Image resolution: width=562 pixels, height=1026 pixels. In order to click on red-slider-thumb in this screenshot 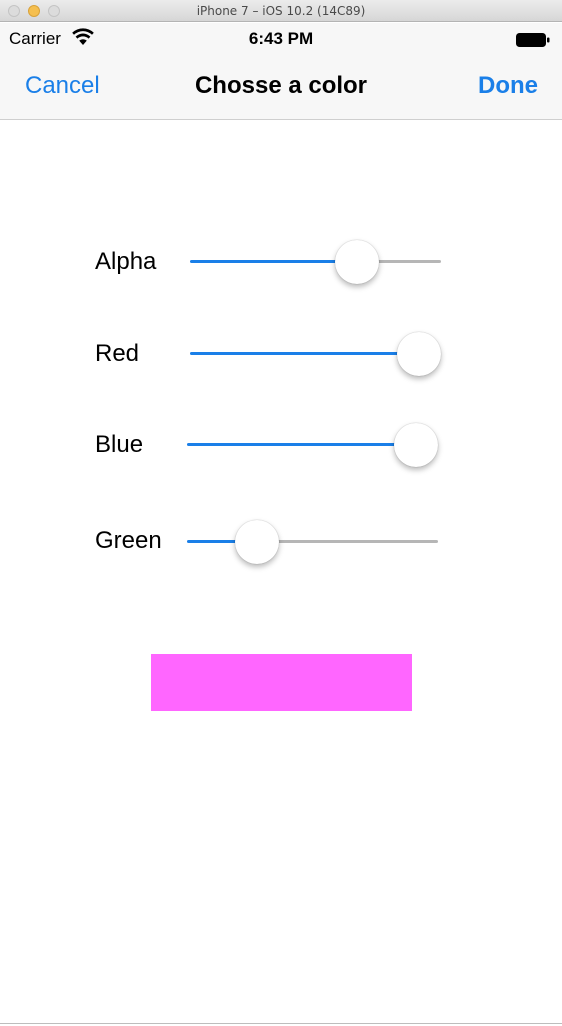, I will do `click(419, 354)`.